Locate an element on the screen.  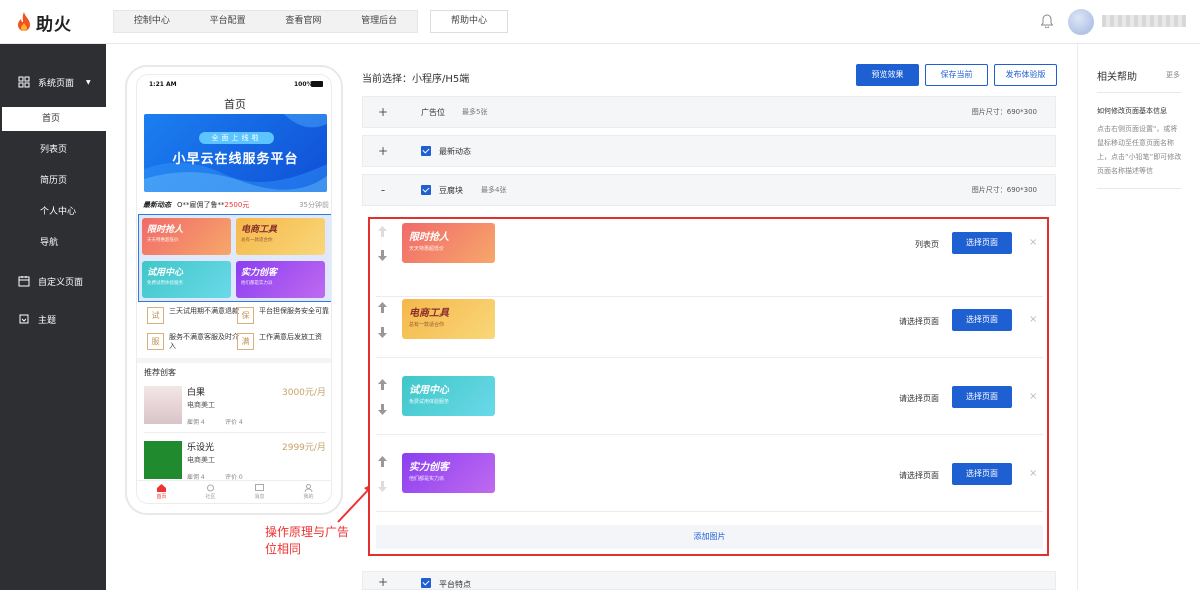
maker-price: 3000元/月 is located at coordinates (304, 393).